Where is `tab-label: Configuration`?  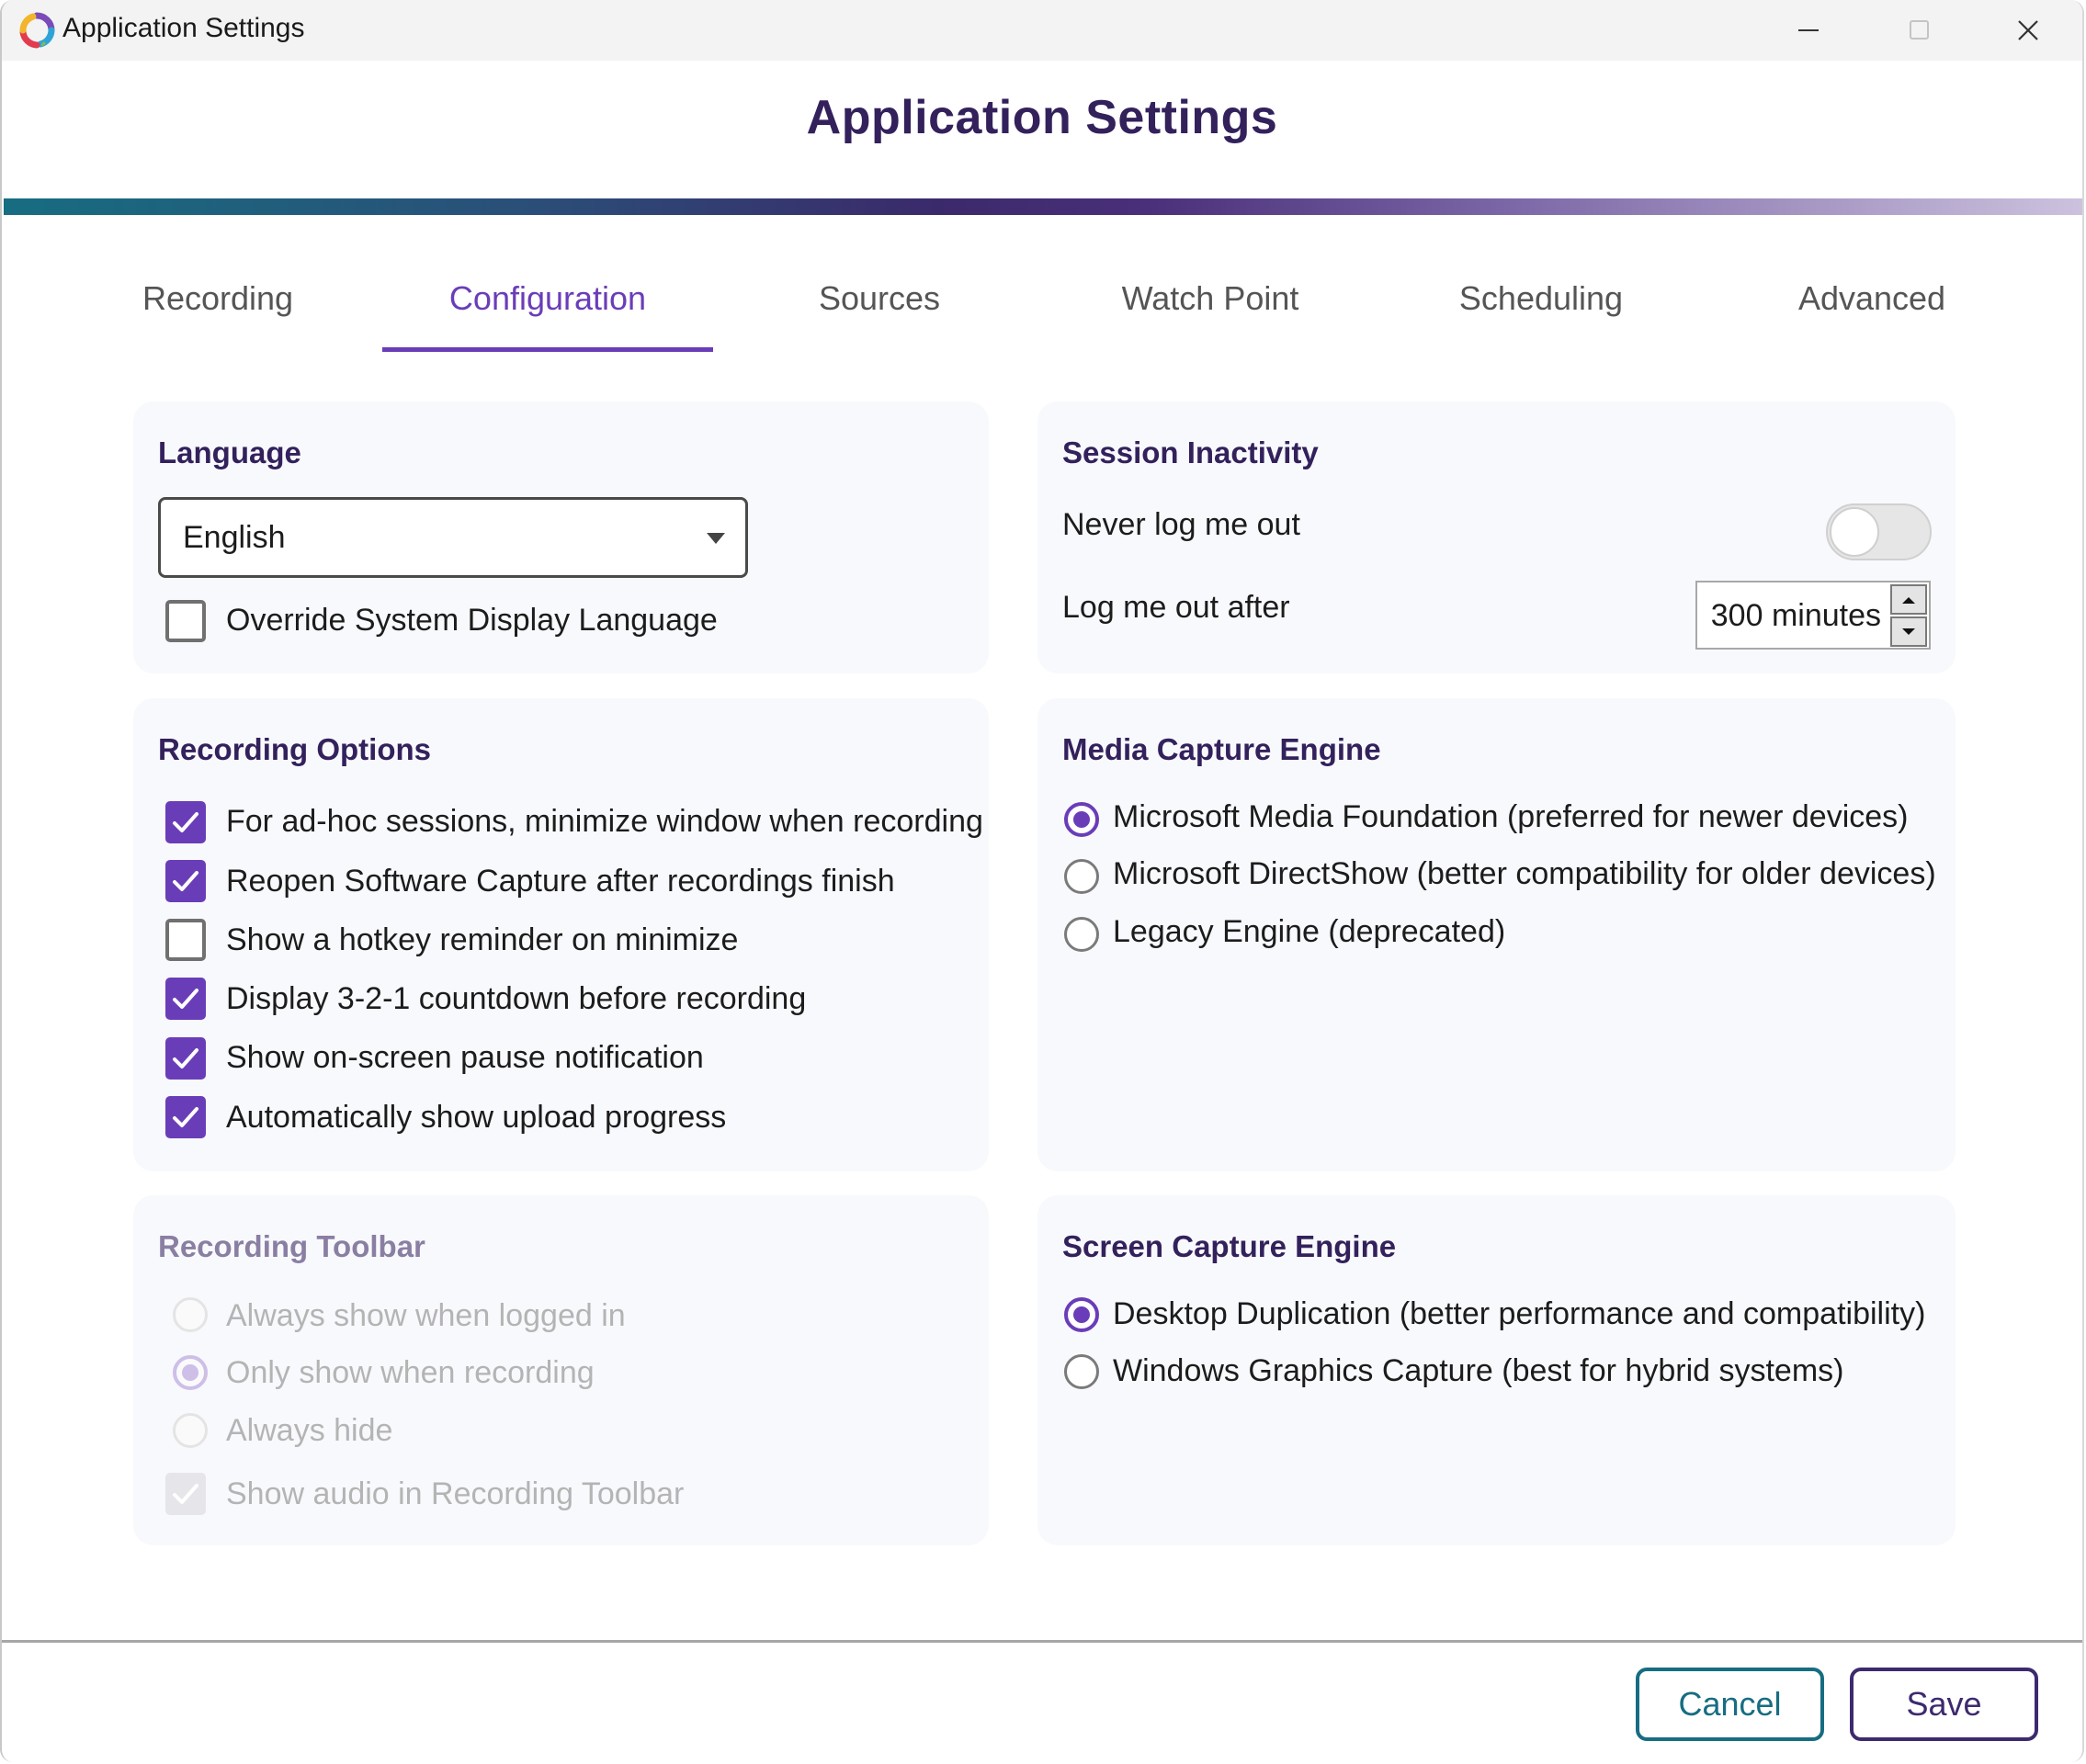 tab-label: Configuration is located at coordinates (547, 298).